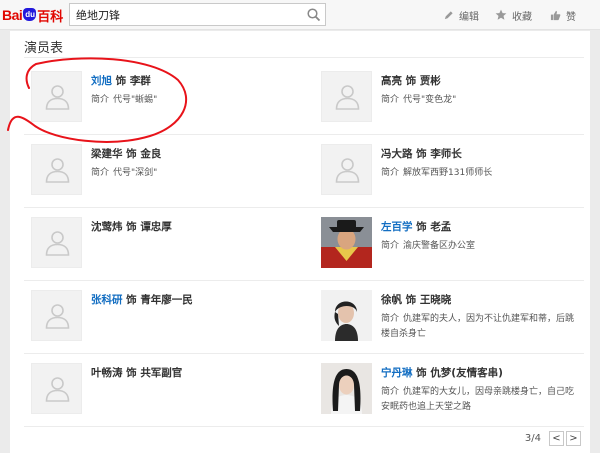  What do you see at coordinates (397, 227) in the screenshot?
I see `actor-name-link: 左百学` at bounding box center [397, 227].